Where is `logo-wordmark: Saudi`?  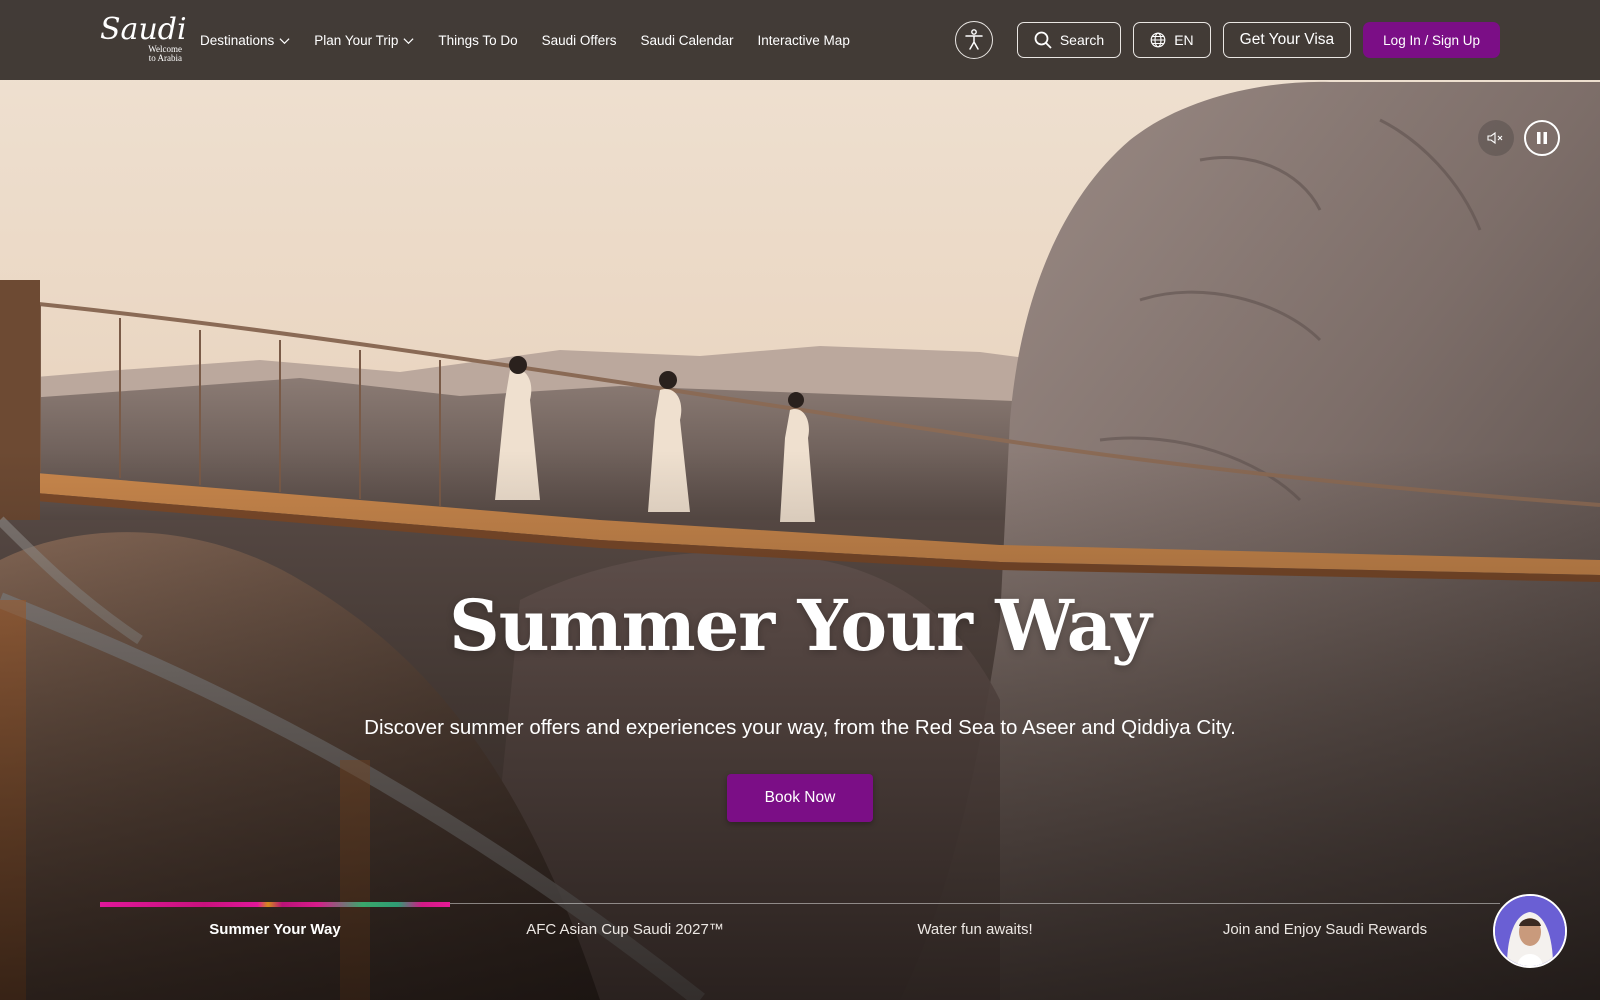 logo-wordmark: Saudi is located at coordinates (143, 29).